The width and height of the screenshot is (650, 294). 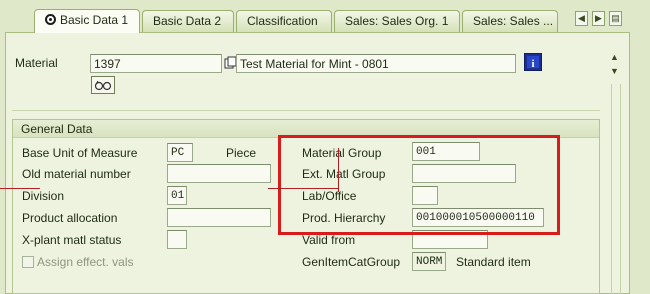 I want to click on header-divider, so click(x=306, y=110).